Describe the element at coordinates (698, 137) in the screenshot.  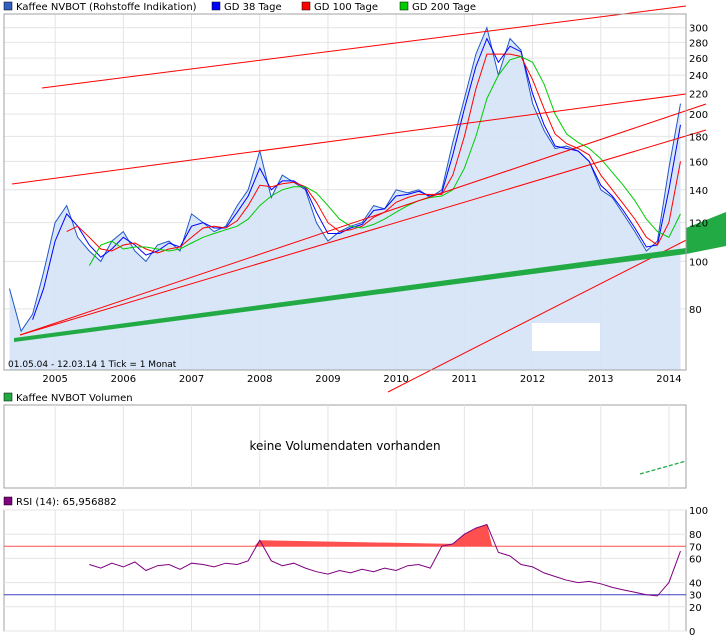
I see `price-y-tick-label: 180` at that location.